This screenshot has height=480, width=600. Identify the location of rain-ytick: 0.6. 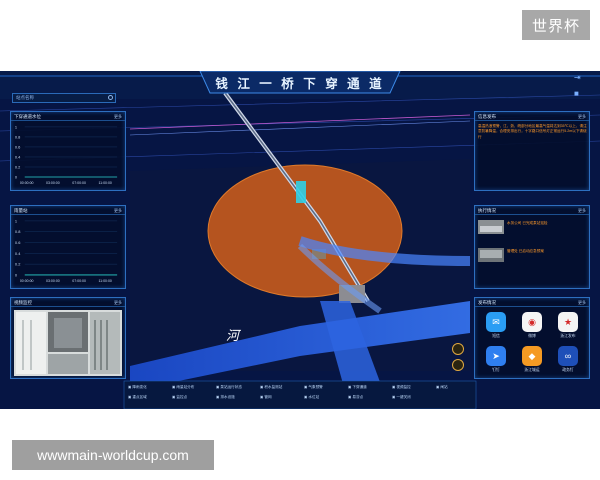
(18, 242).